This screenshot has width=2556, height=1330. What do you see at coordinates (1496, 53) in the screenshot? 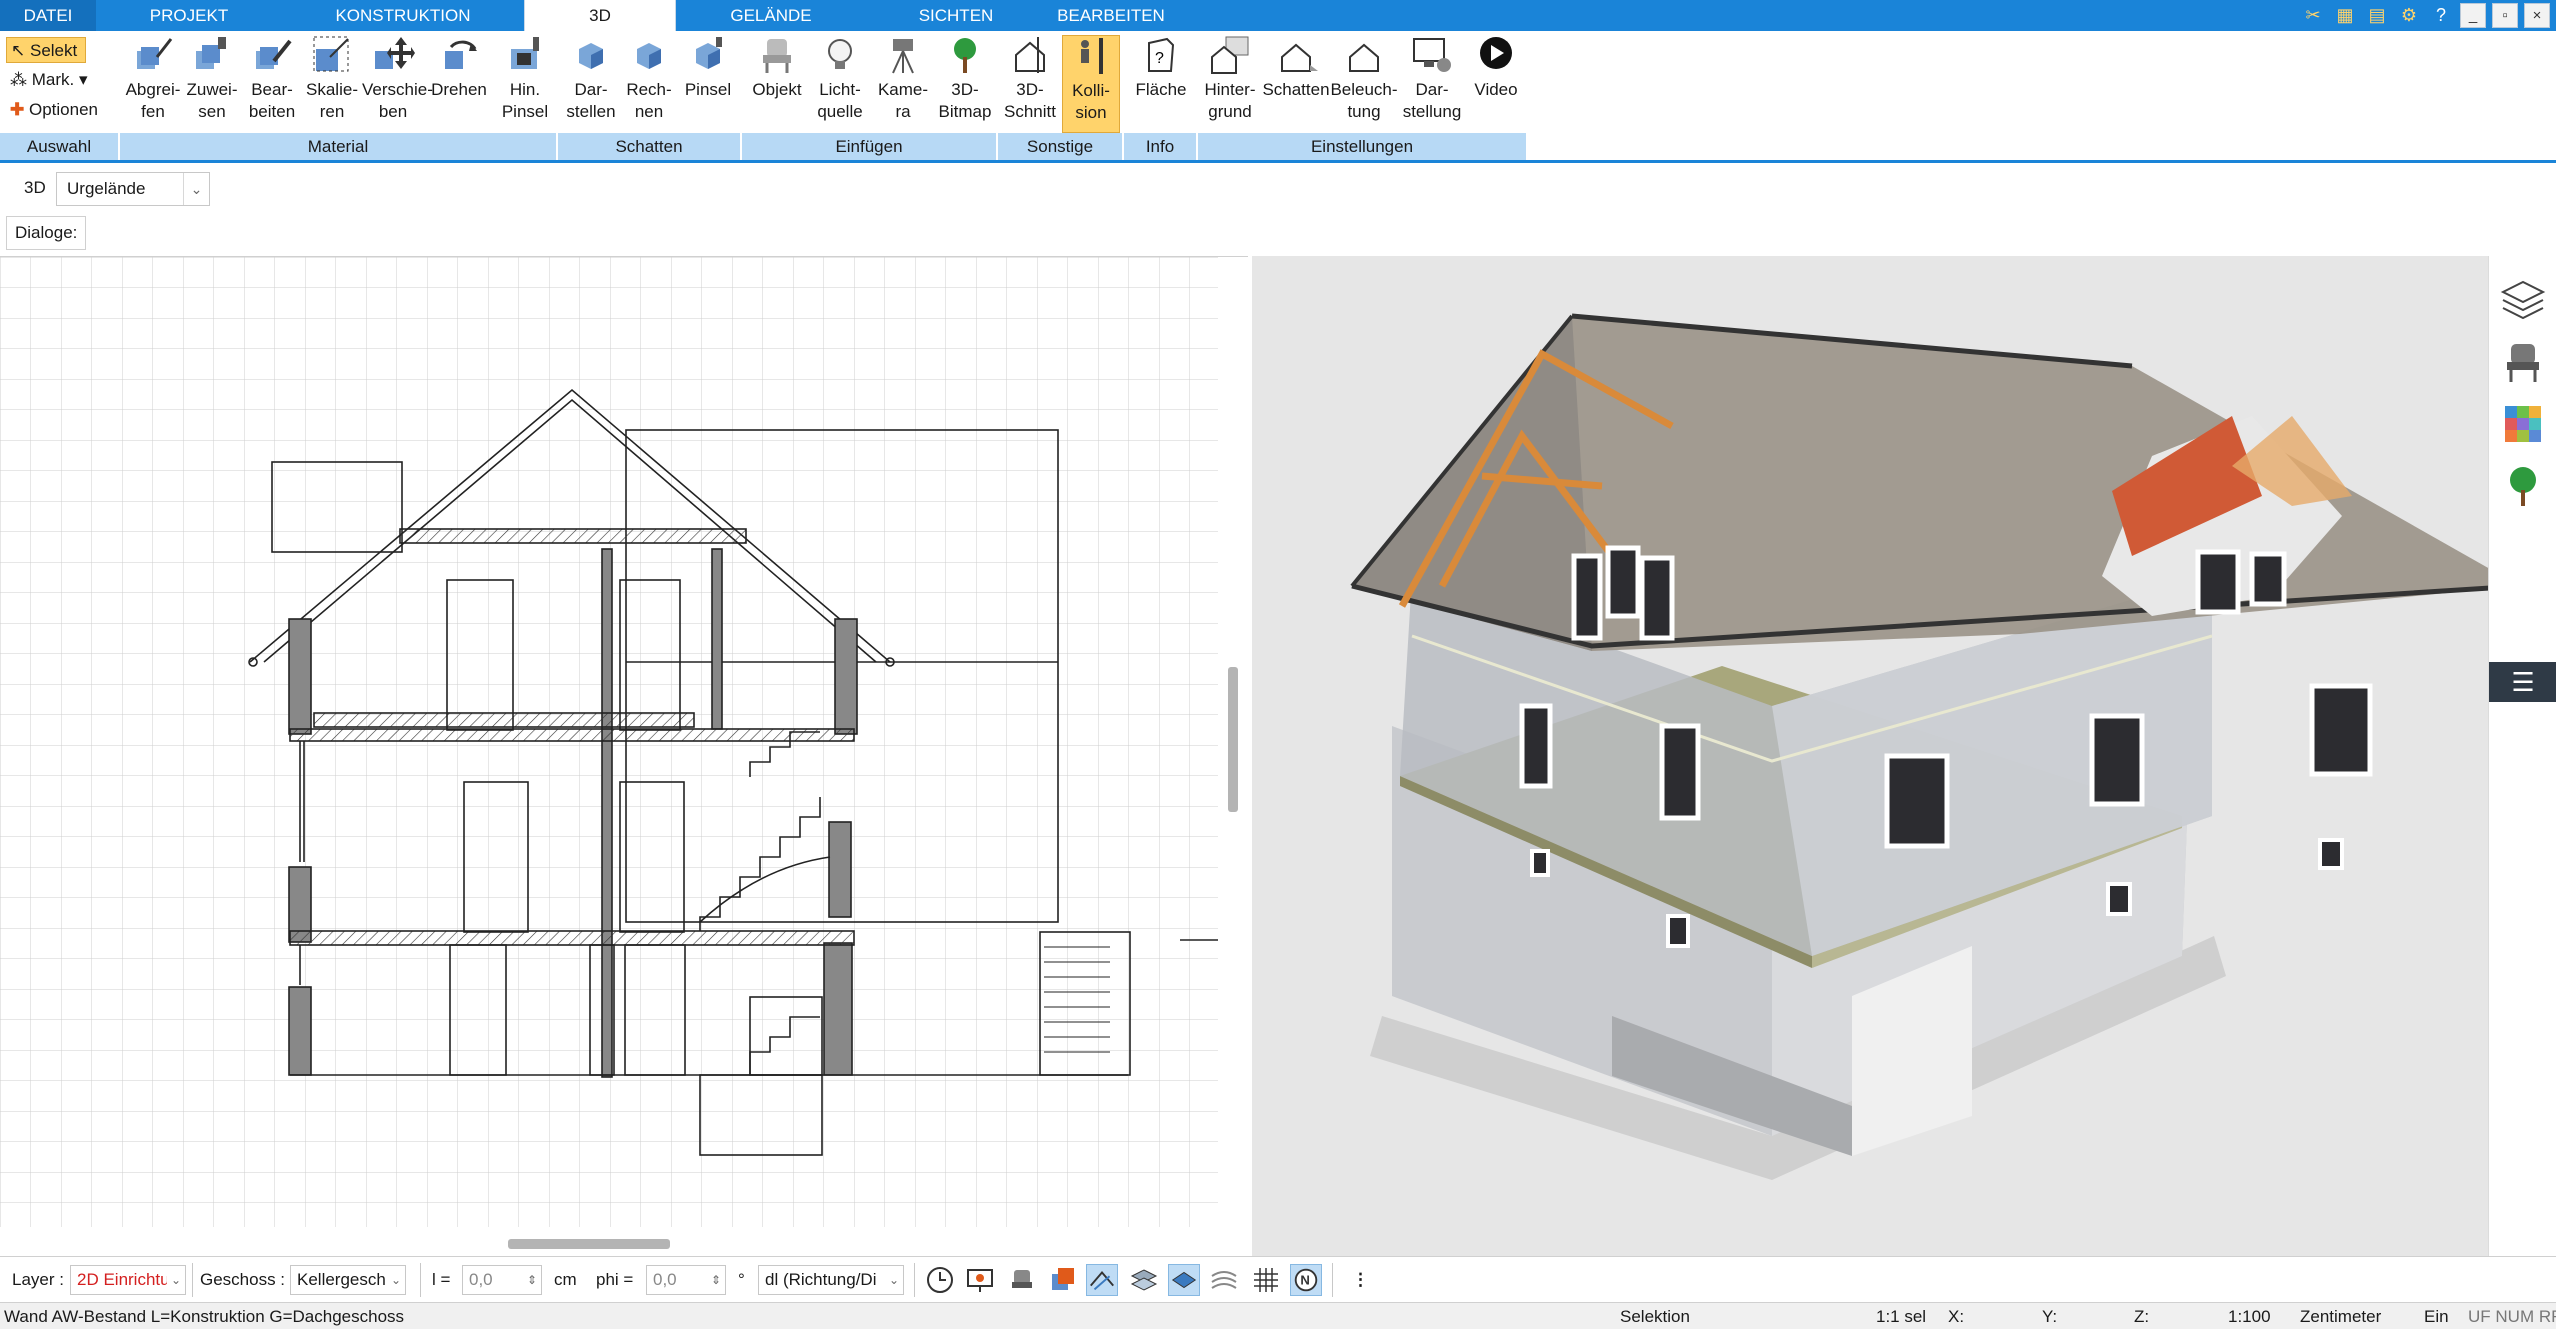
I see `play-icon` at bounding box center [1496, 53].